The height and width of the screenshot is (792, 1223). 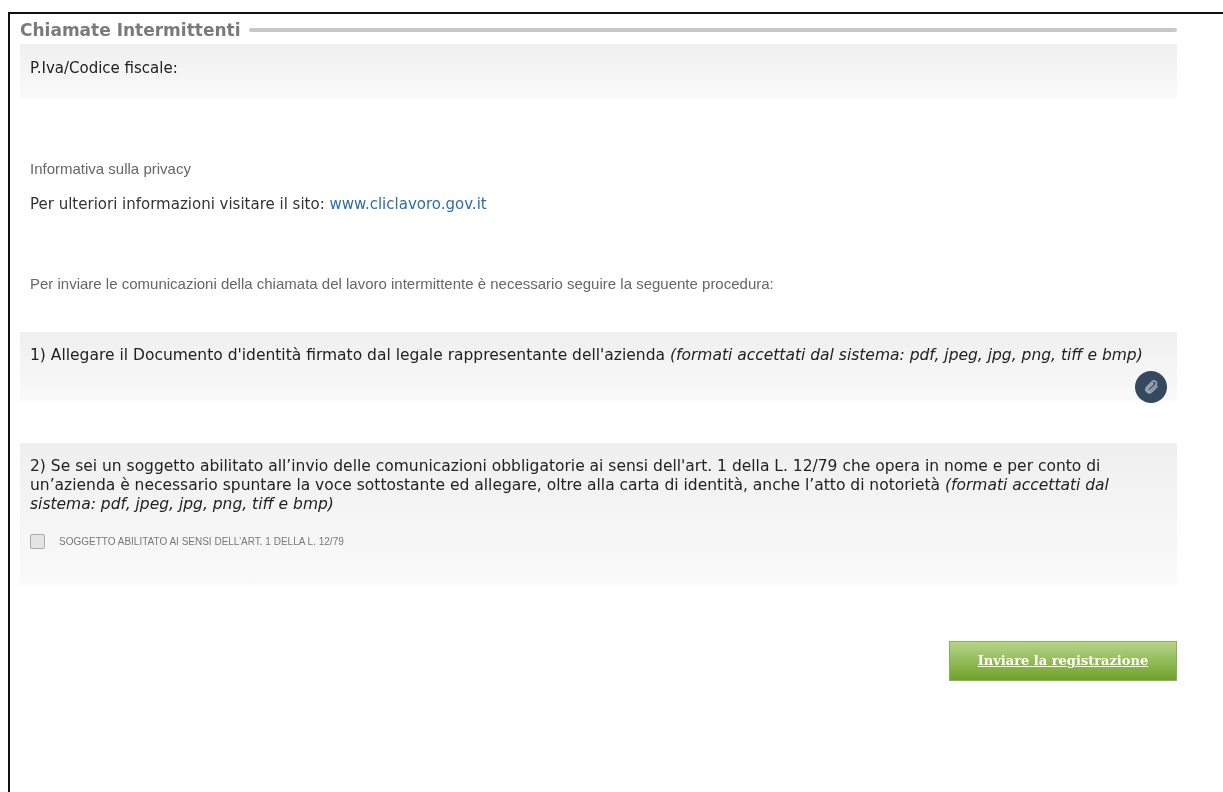 I want to click on privacy-info: Per ulteriori informazioni visitare il sito: www.cliclavoro.gov.it, so click(x=259, y=204).